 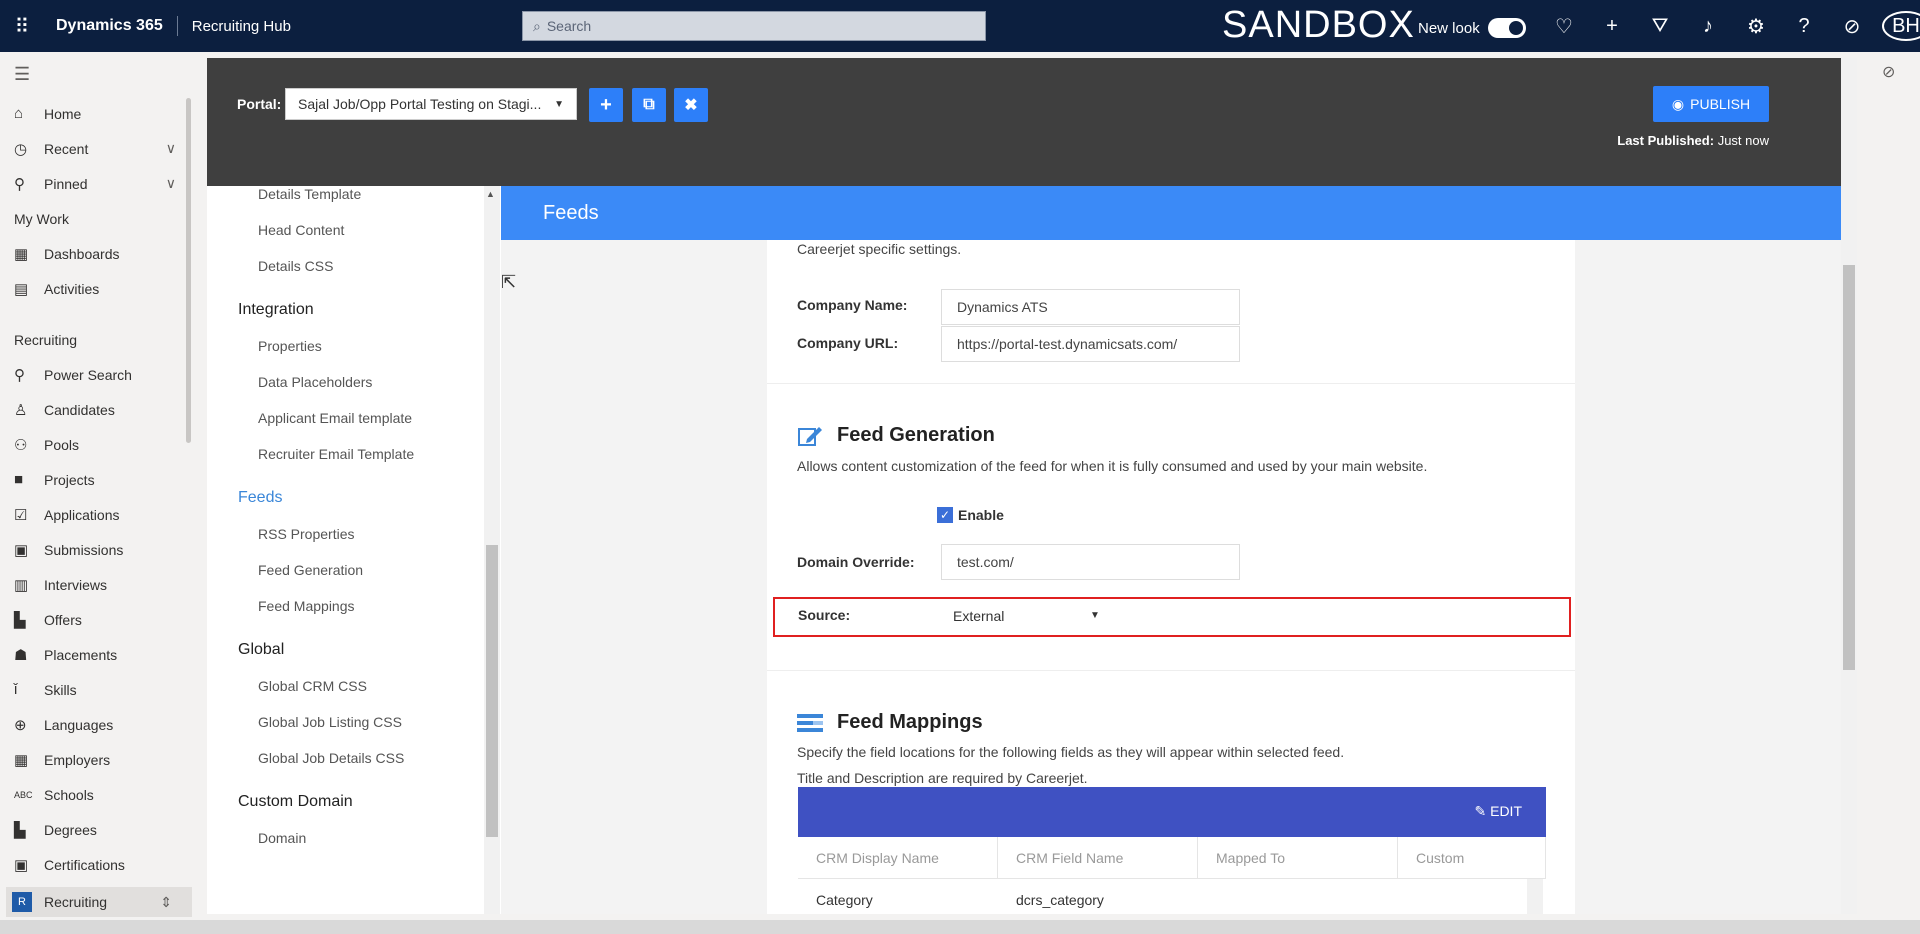 I want to click on column-header: CRM Field Name, so click(x=1098, y=857).